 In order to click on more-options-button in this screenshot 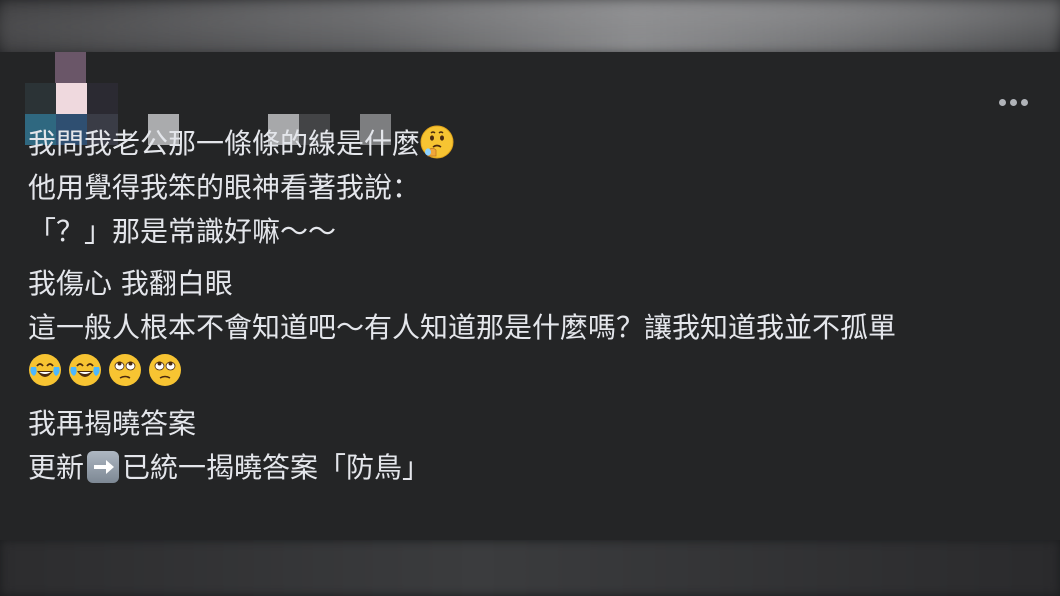, I will do `click(1013, 102)`.